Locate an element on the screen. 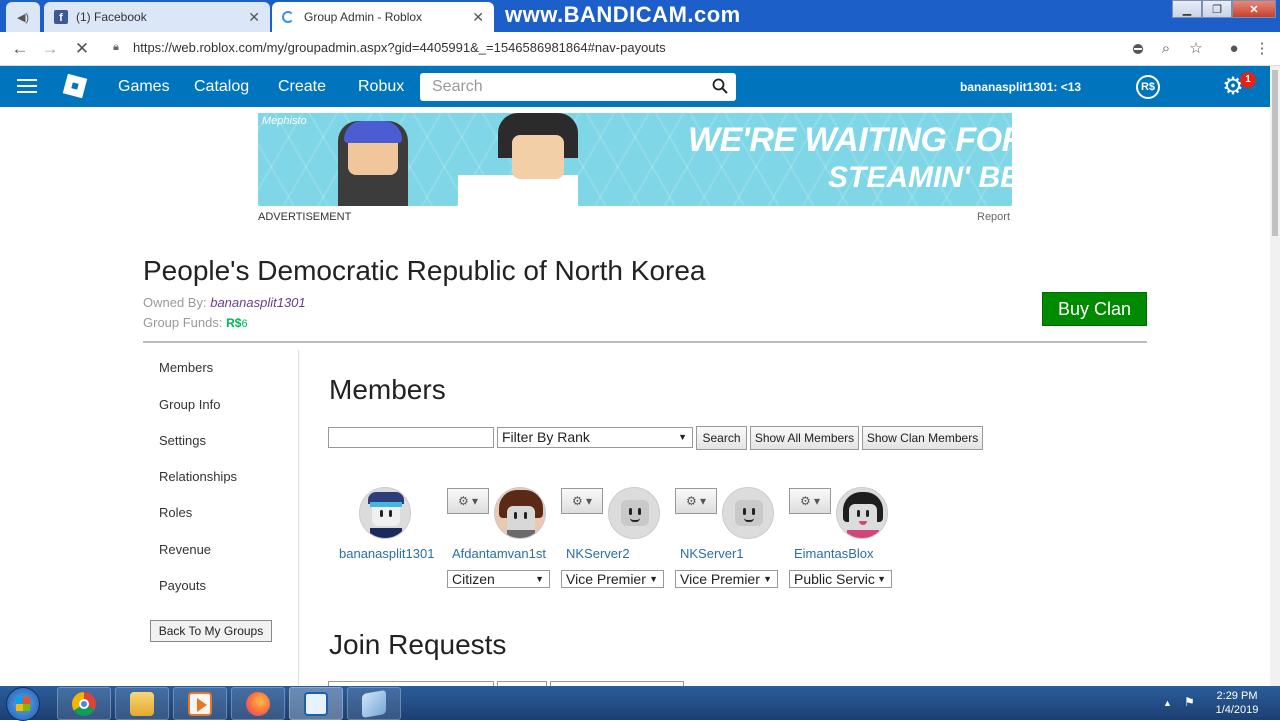  taskbar-chrome is located at coordinates (84, 703).